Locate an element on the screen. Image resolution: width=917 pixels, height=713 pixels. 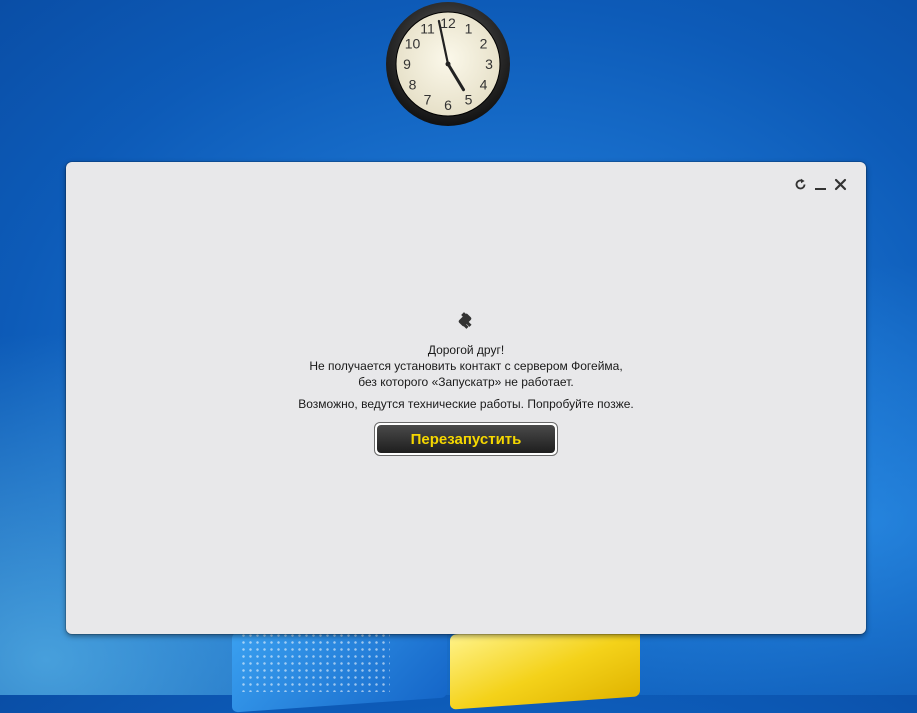
clock-numeral: 4 is located at coordinates (484, 85).